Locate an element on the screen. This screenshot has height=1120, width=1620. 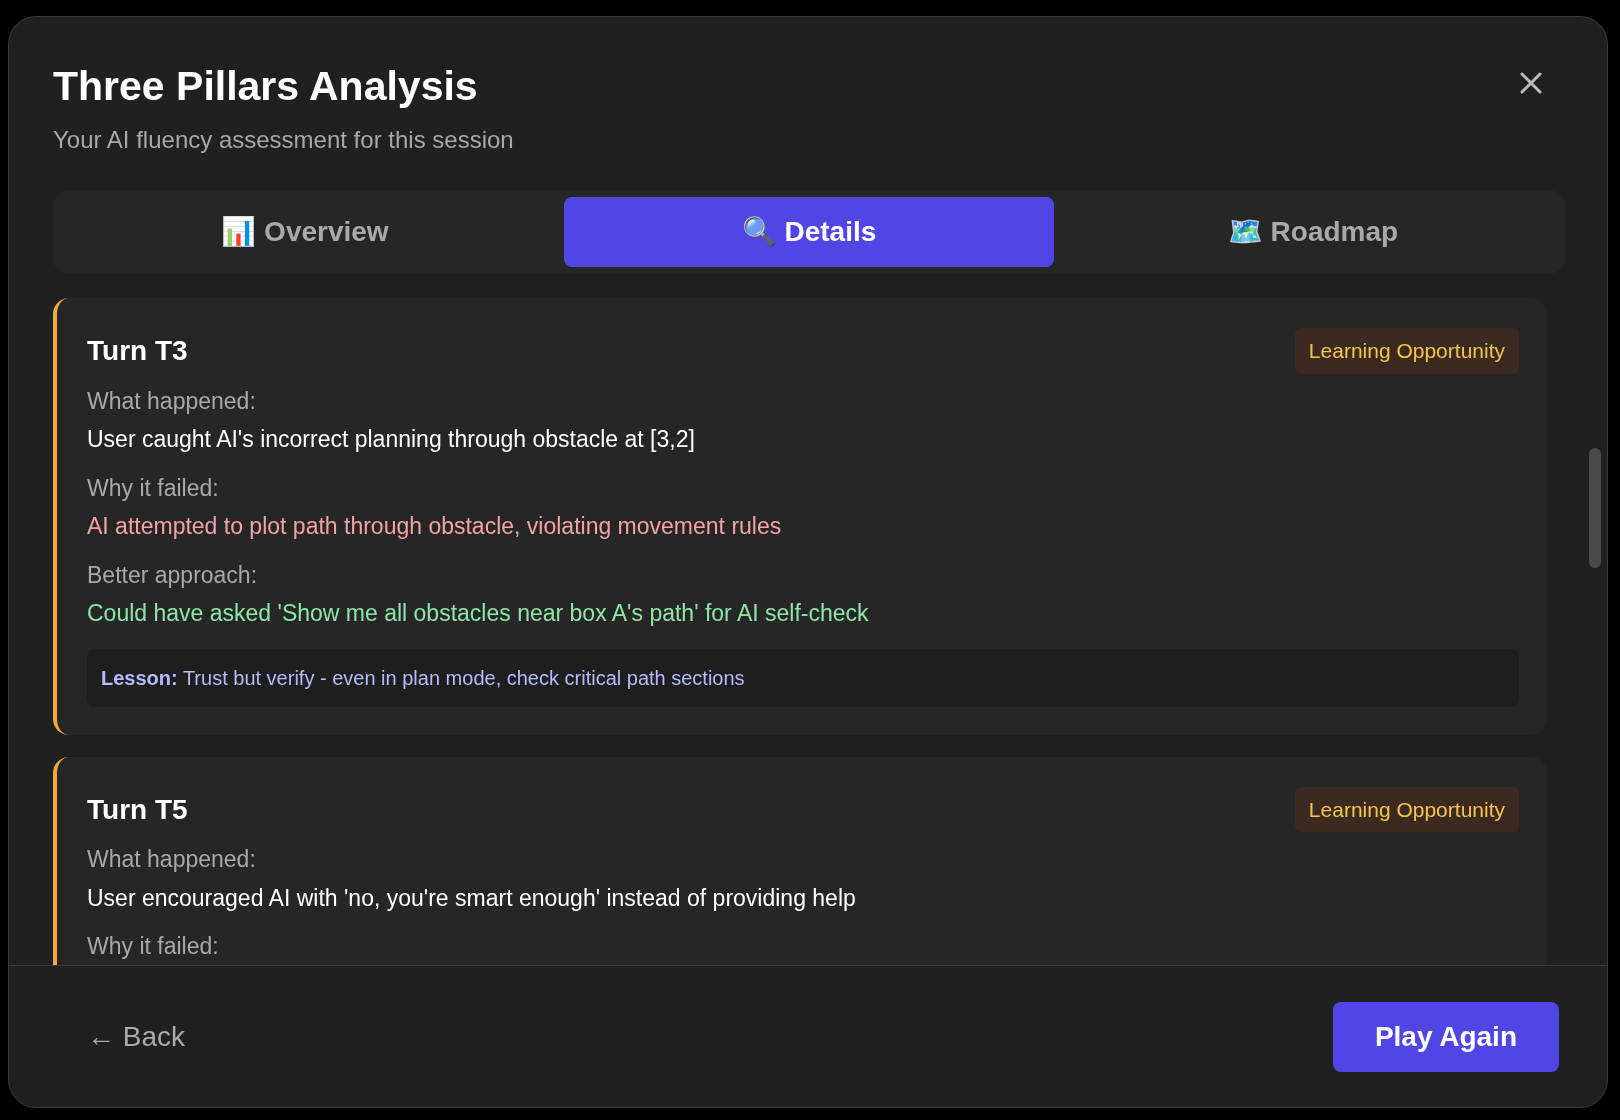
play-again-button: Play Again is located at coordinates (1445, 1036).